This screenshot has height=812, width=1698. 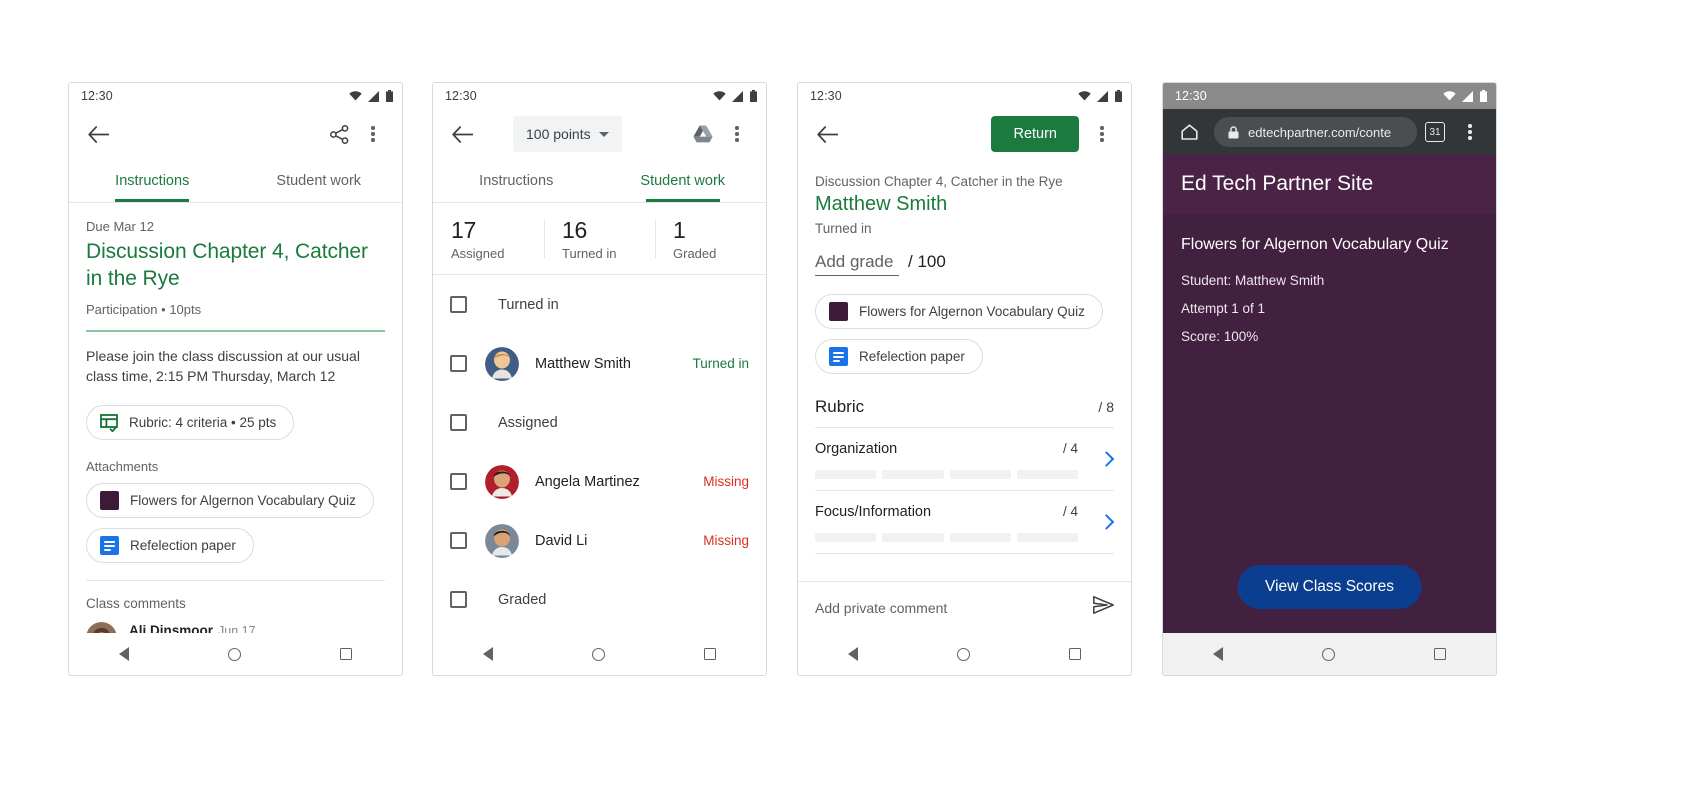 What do you see at coordinates (190, 423) in the screenshot?
I see `rubric-chip: Rubric: 4 criteria • 25 pts` at bounding box center [190, 423].